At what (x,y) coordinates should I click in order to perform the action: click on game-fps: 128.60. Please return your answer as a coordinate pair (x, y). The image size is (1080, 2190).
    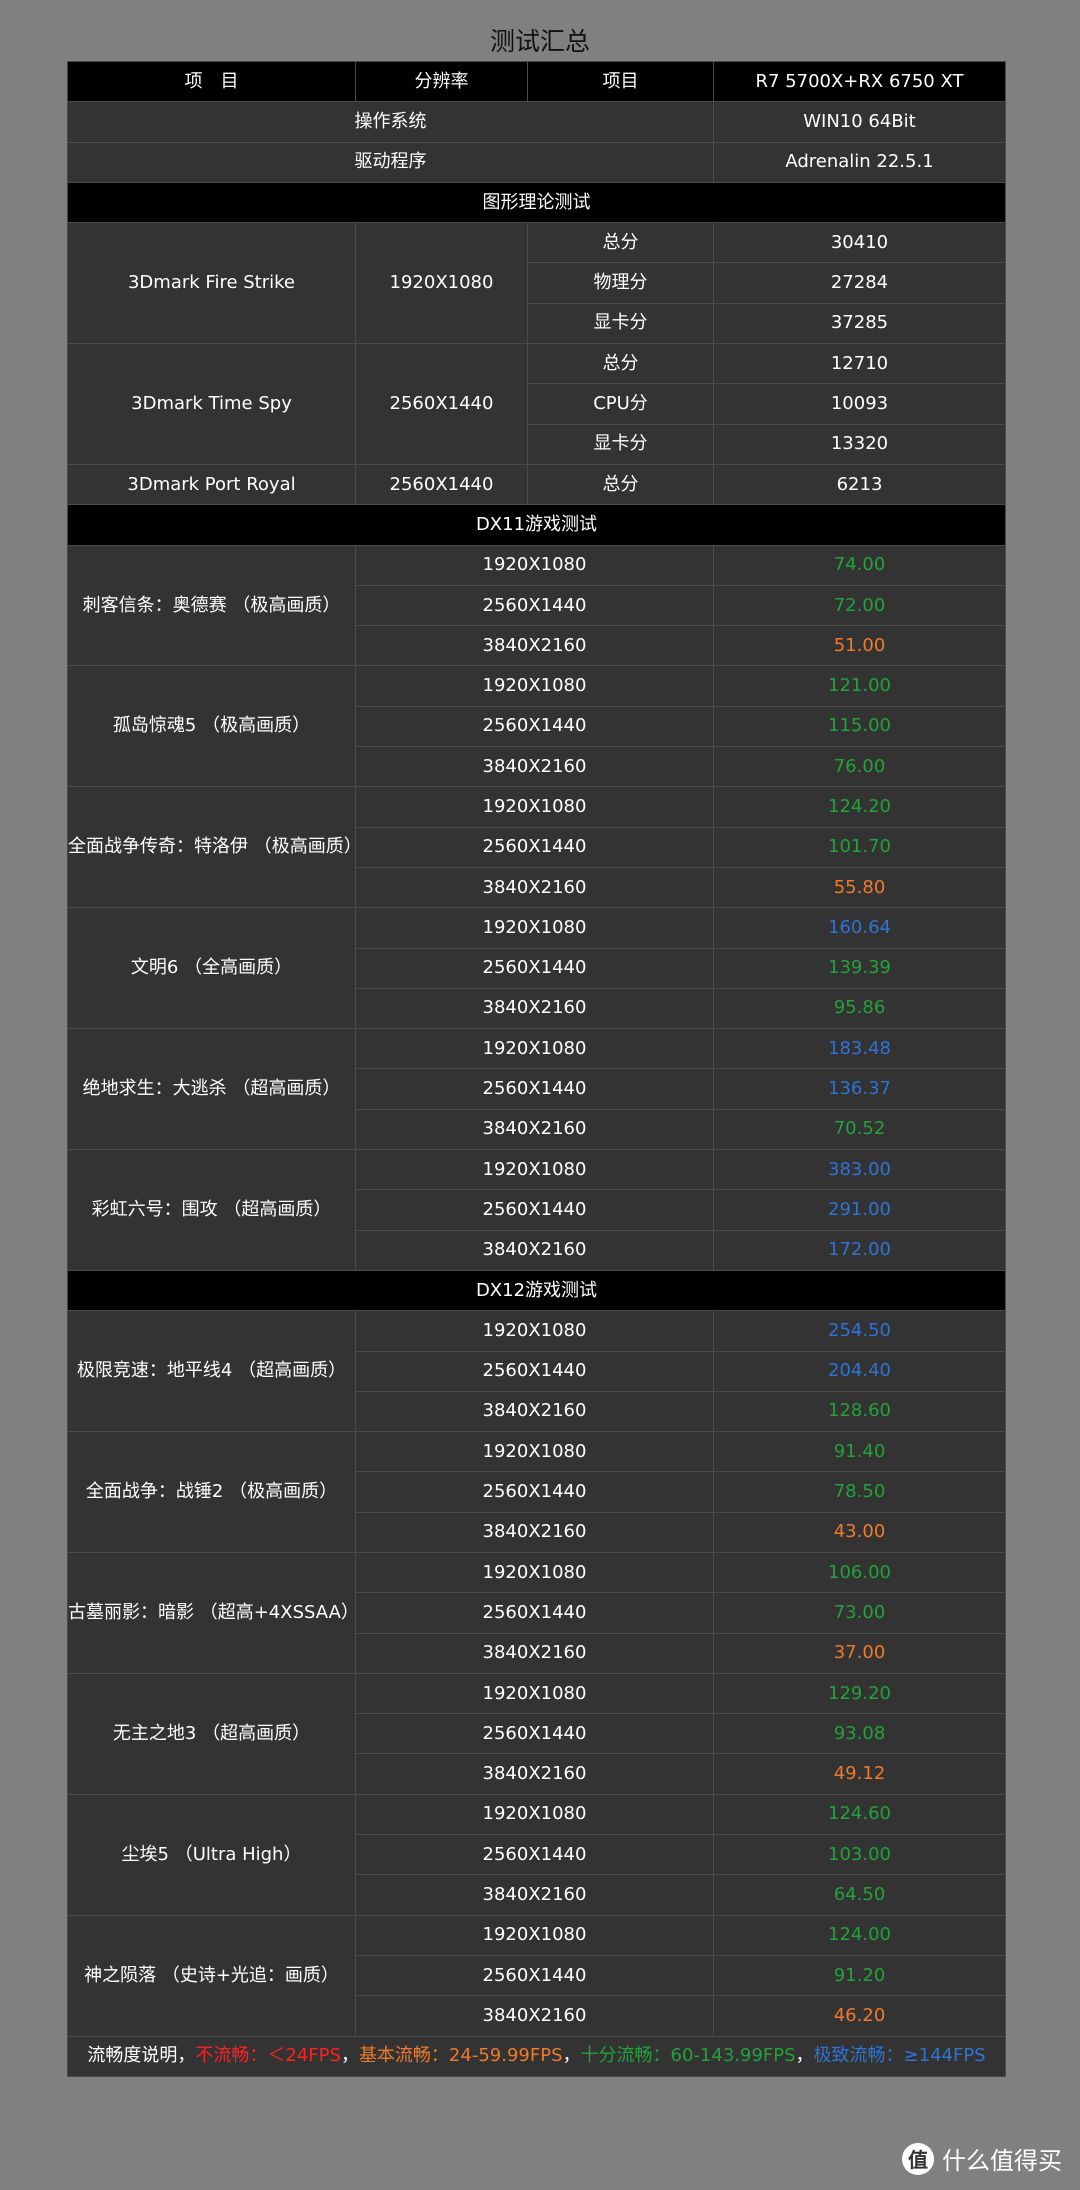
    Looking at the image, I should click on (859, 1411).